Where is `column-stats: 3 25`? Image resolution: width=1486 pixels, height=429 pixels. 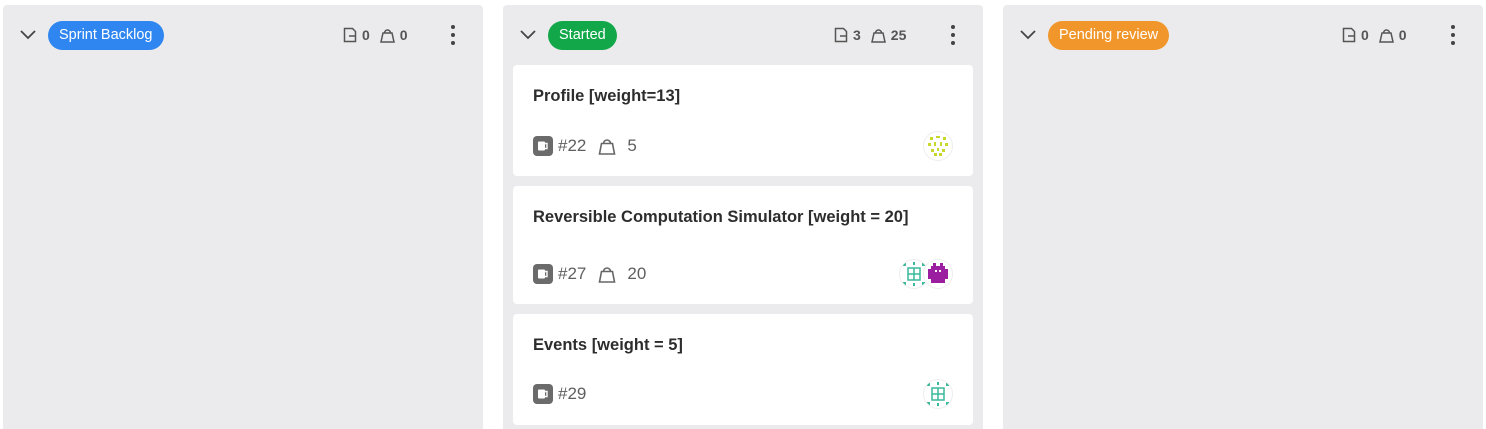
column-stats: 3 25 is located at coordinates (875, 35).